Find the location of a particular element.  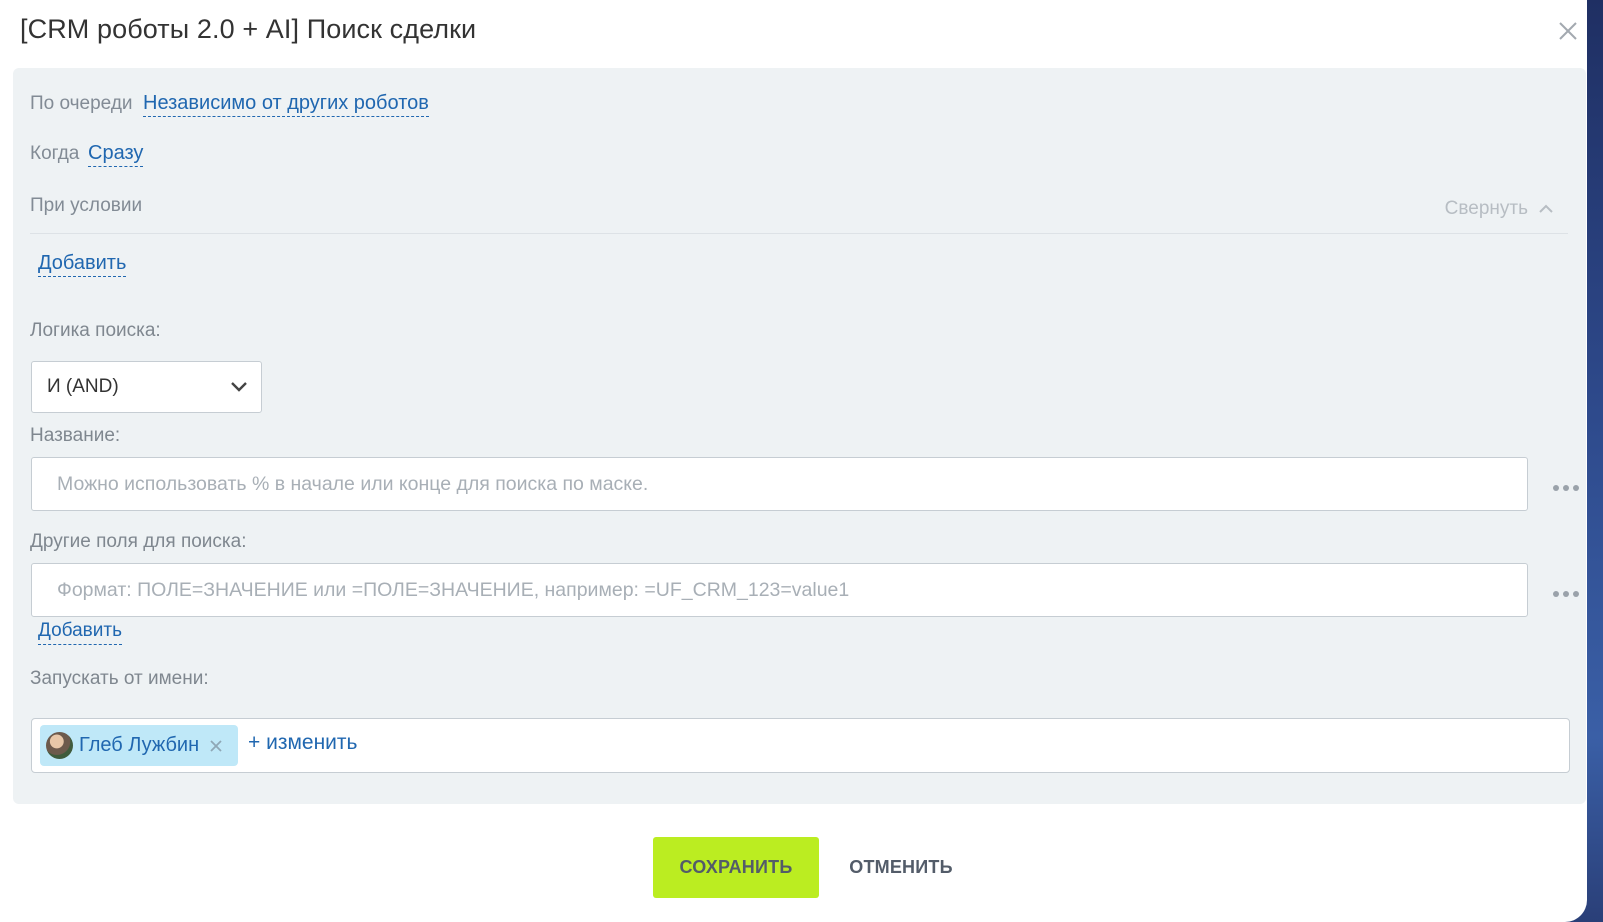

user-chip-name: Глеб Лужбин is located at coordinates (139, 745).